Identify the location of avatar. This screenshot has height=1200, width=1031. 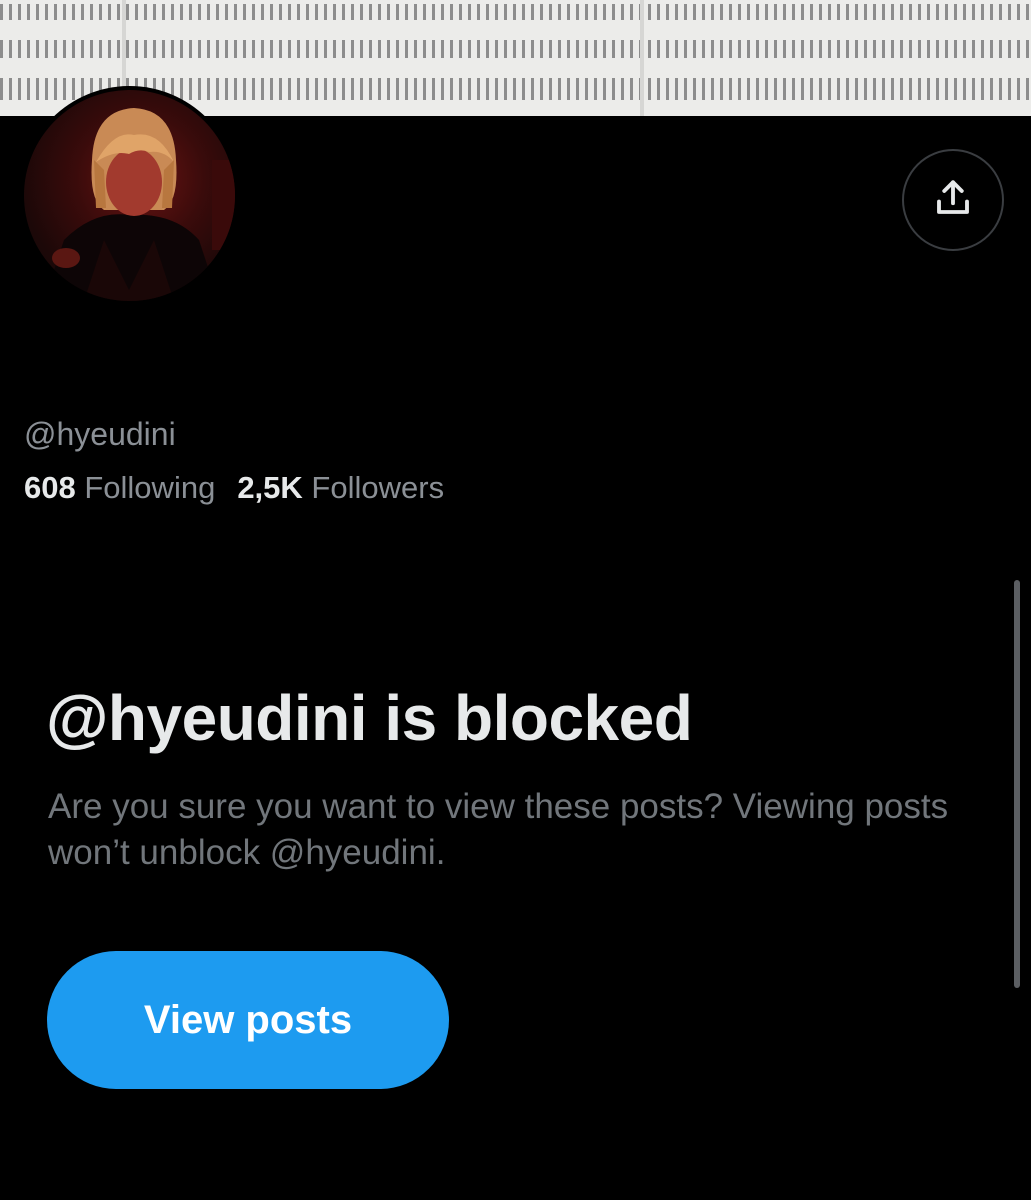
(129, 195).